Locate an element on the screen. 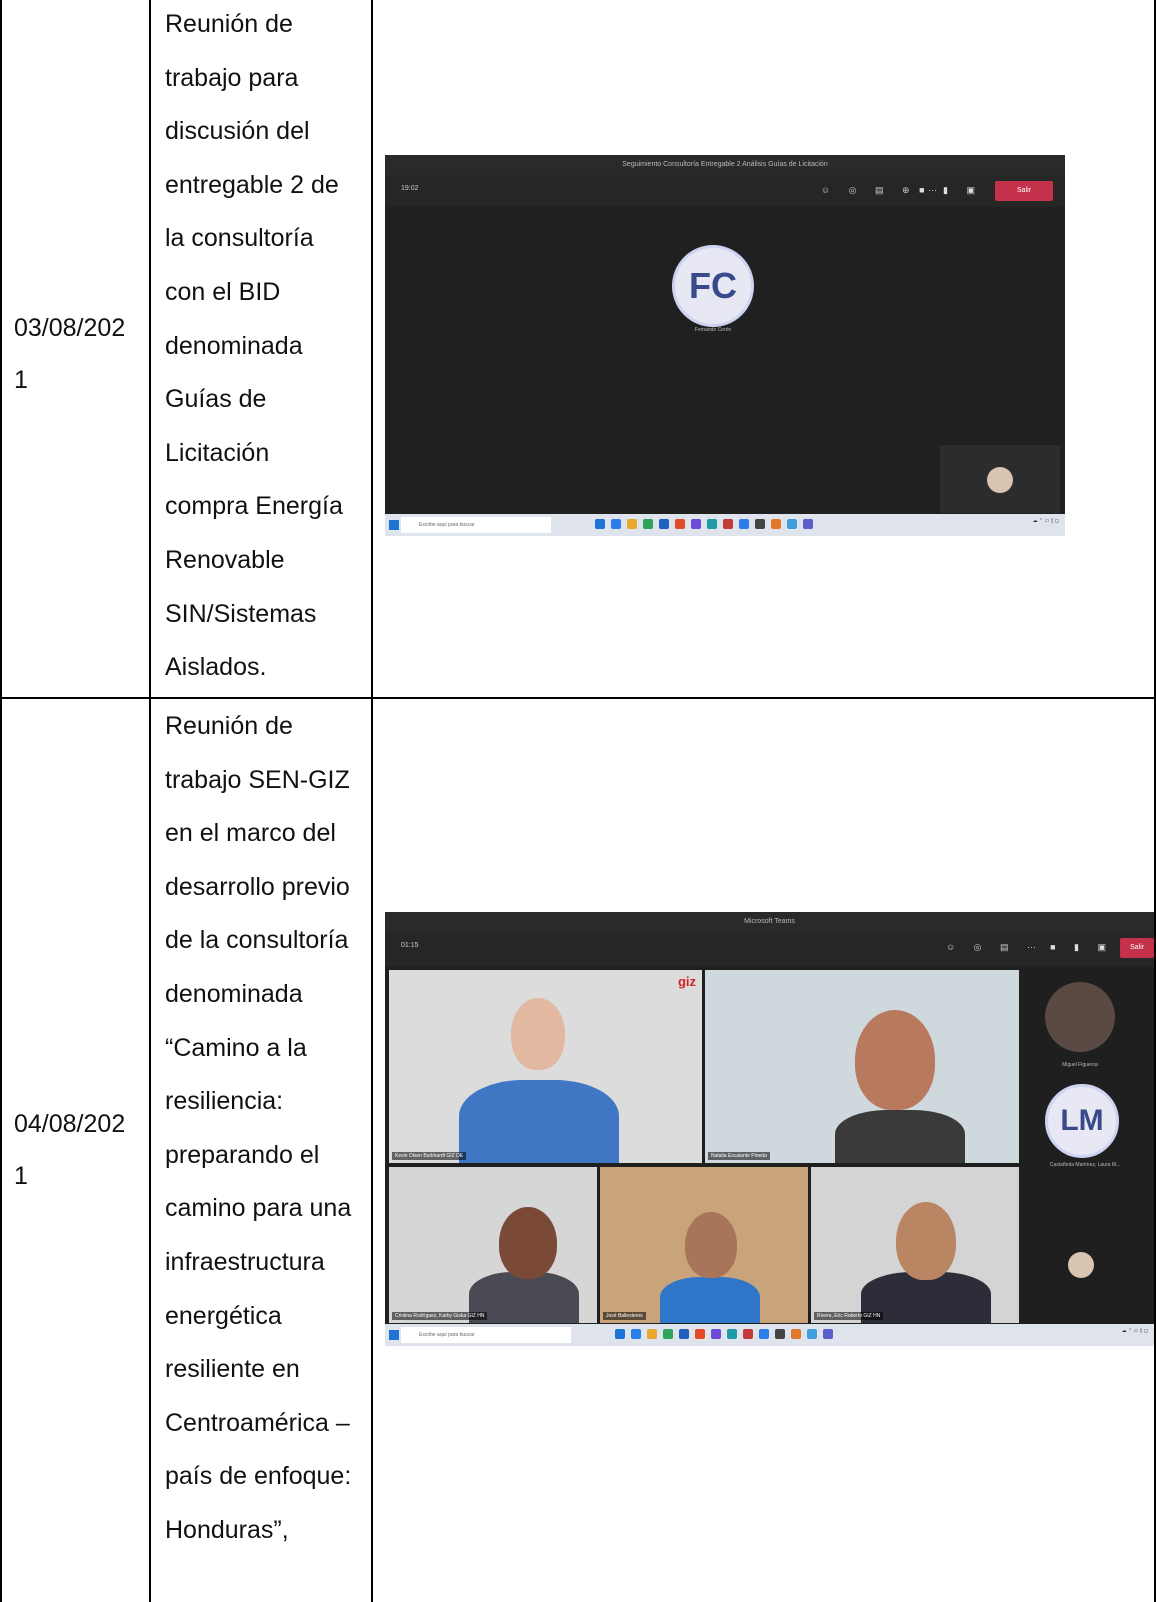 The width and height of the screenshot is (1156, 1602). toolbar-icons: ☺ ◎ ▤ ⋯ is located at coordinates (994, 947).